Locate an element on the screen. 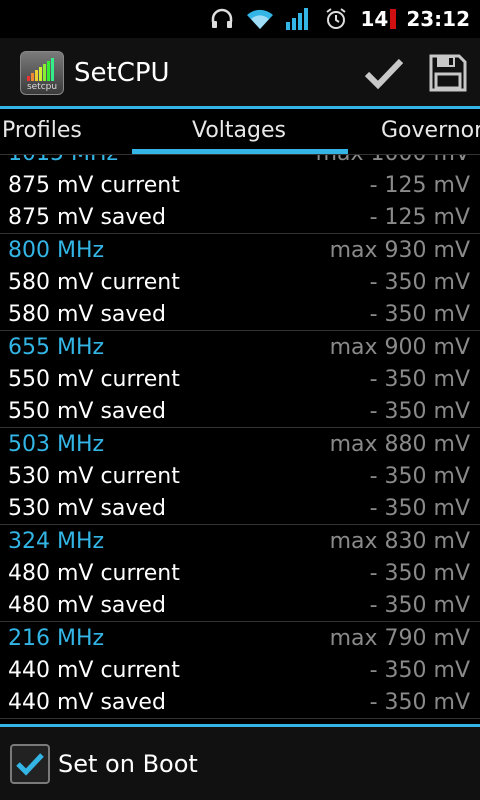 The width and height of the screenshot is (480, 800). current-voltage: 875 mV current is located at coordinates (94, 185).